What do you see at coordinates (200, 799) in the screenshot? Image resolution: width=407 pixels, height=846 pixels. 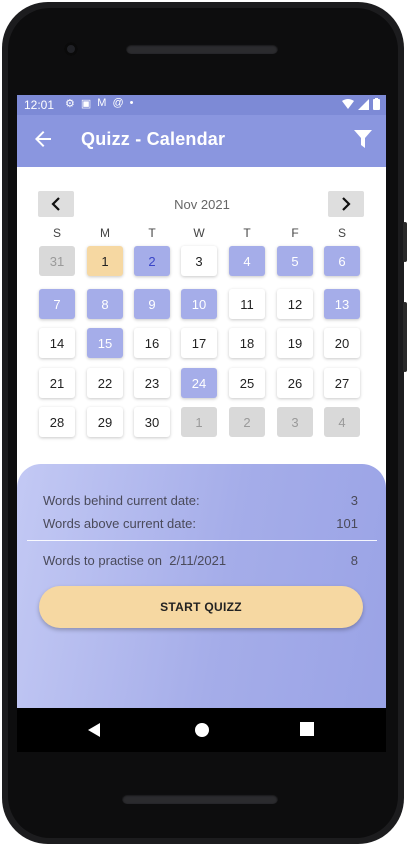 I see `bottom-speaker` at bounding box center [200, 799].